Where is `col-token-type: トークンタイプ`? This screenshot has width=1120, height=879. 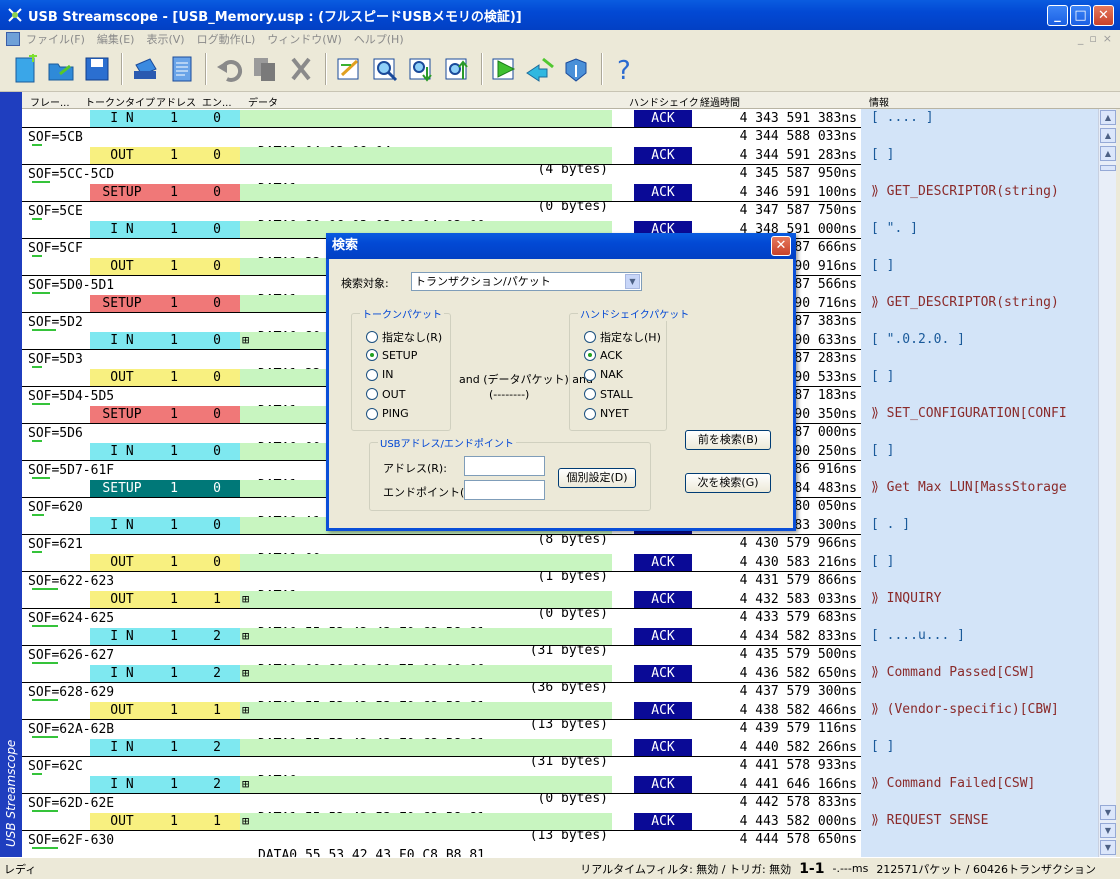
col-token-type: トークンタイプ is located at coordinates (120, 101).